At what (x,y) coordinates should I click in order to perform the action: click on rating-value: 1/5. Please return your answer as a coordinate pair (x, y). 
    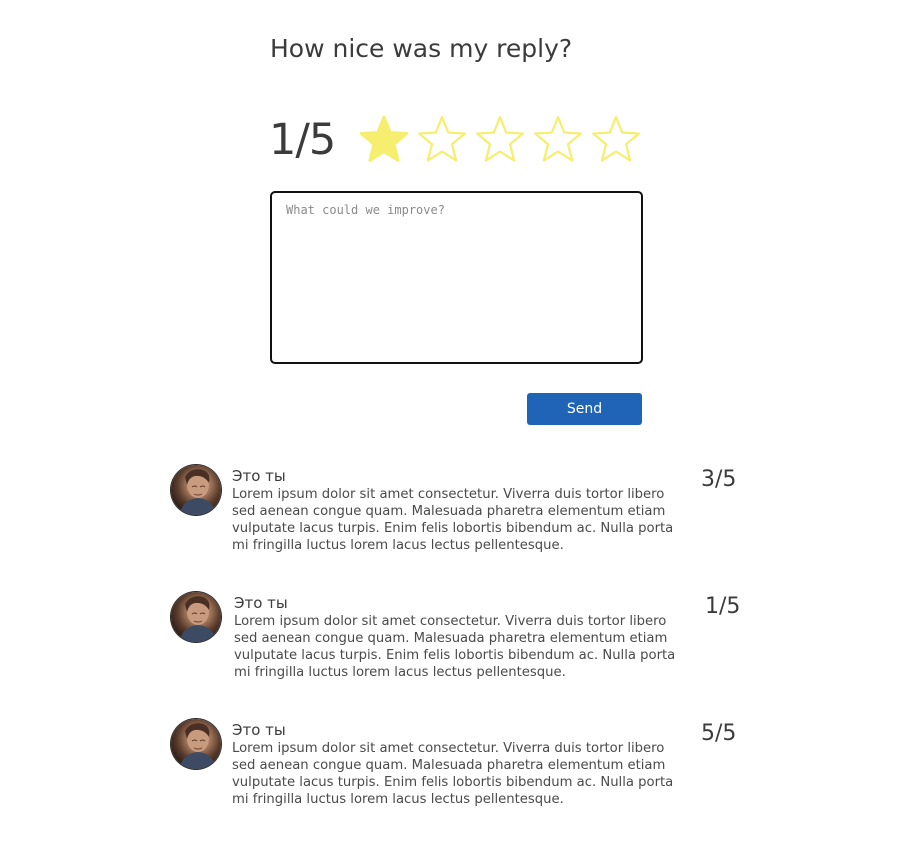
    Looking at the image, I should click on (302, 140).